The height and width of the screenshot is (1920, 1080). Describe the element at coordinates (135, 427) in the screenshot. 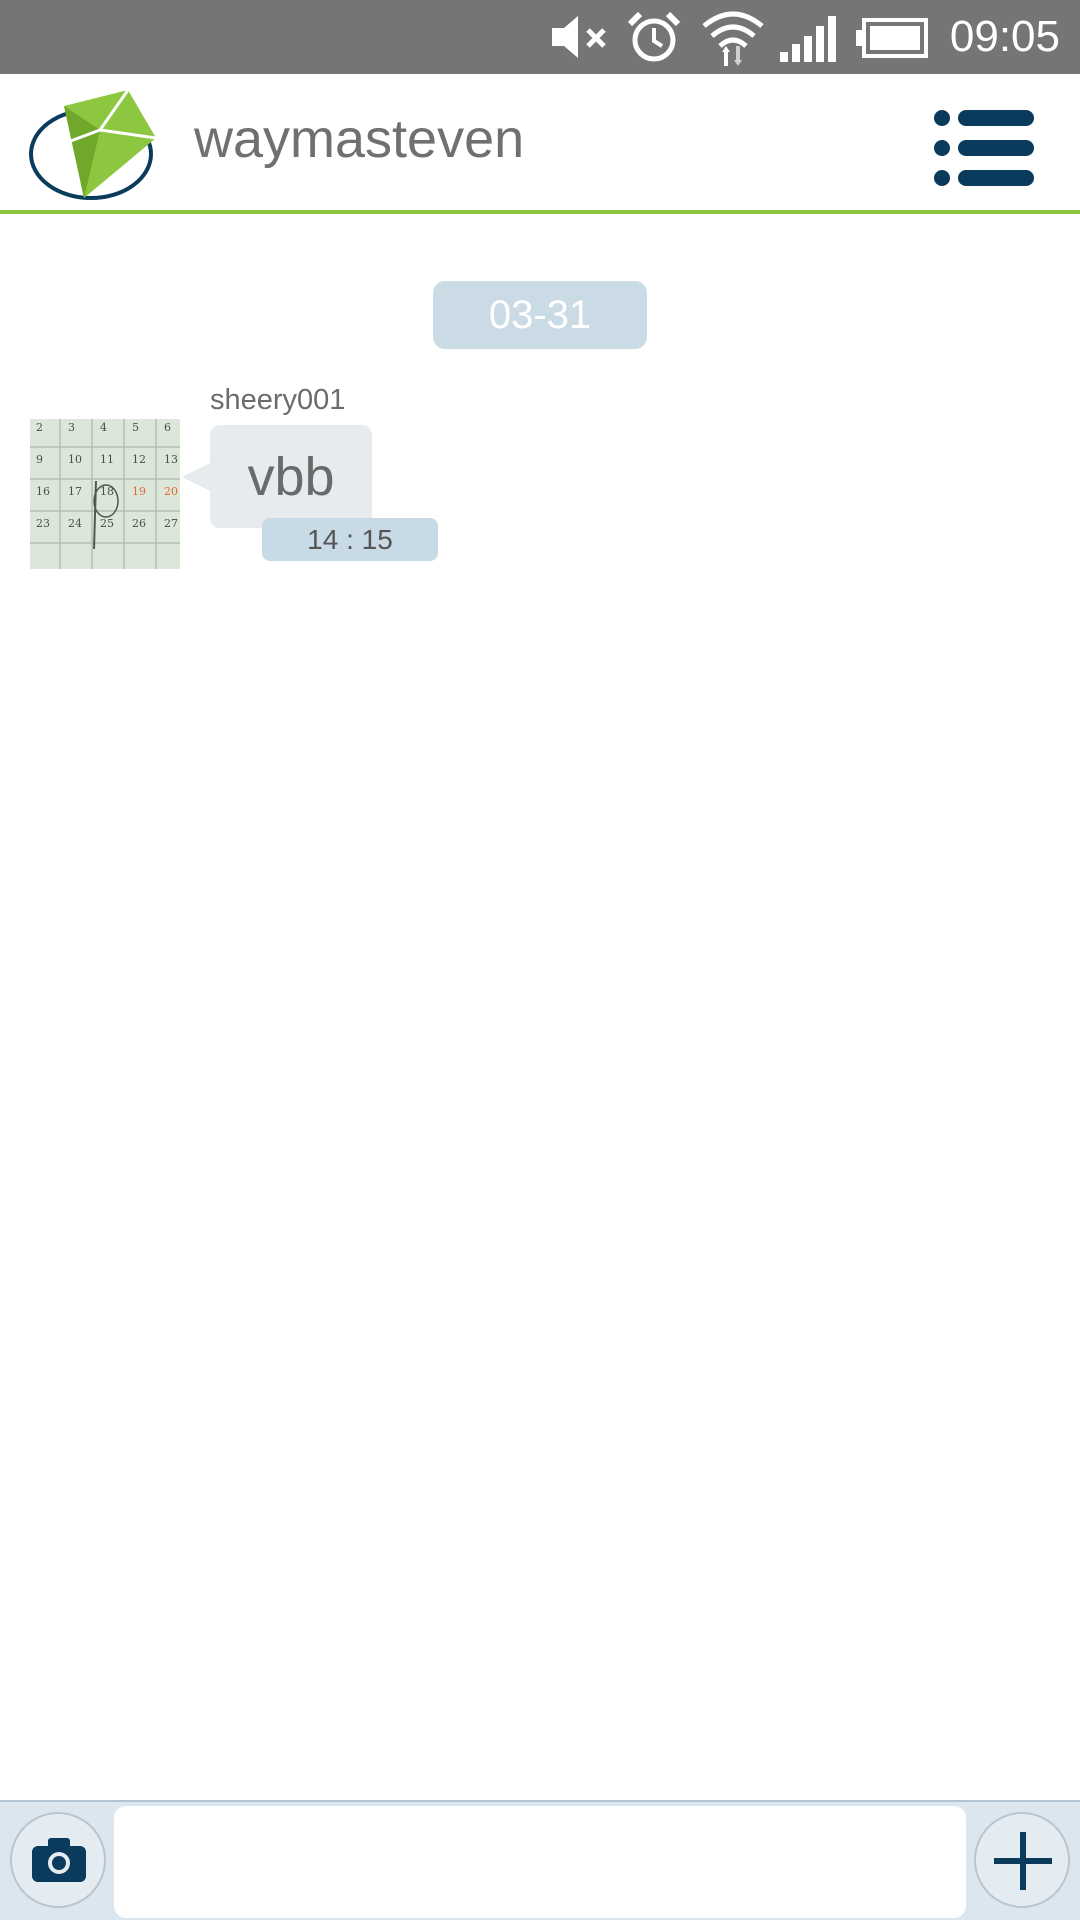

I see `calendar-day: 5` at that location.